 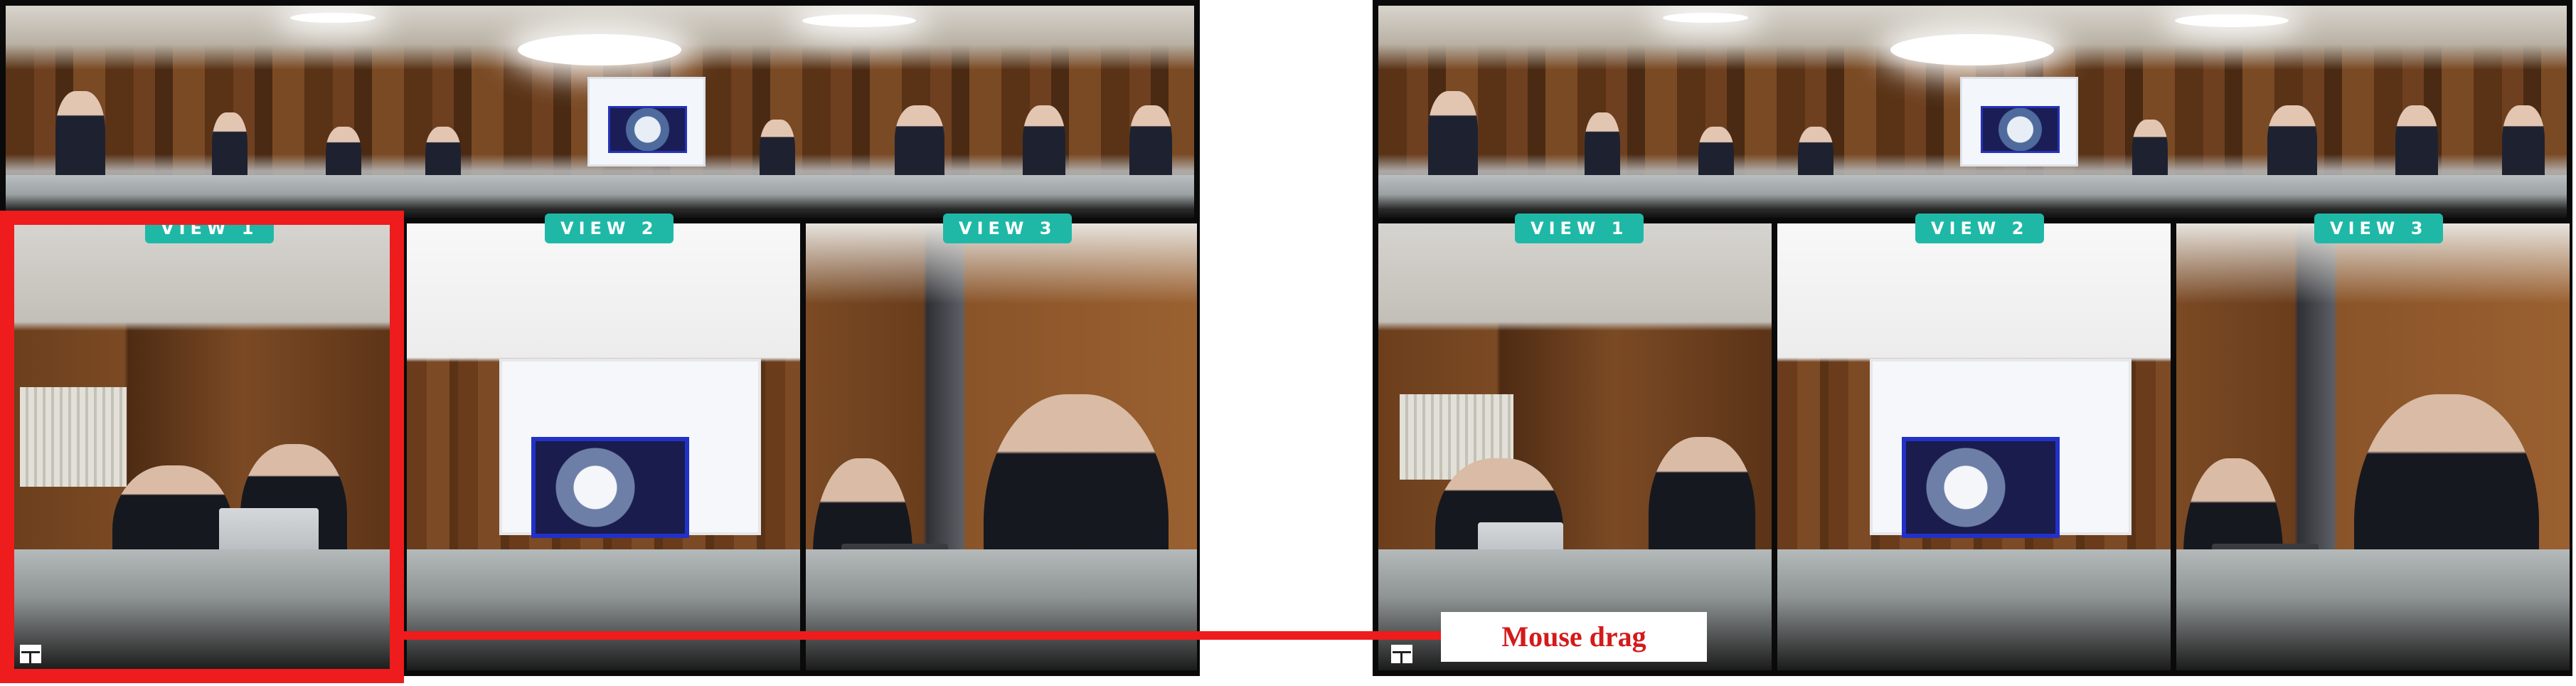 What do you see at coordinates (1401, 654) in the screenshot?
I see `layout-grid-icon` at bounding box center [1401, 654].